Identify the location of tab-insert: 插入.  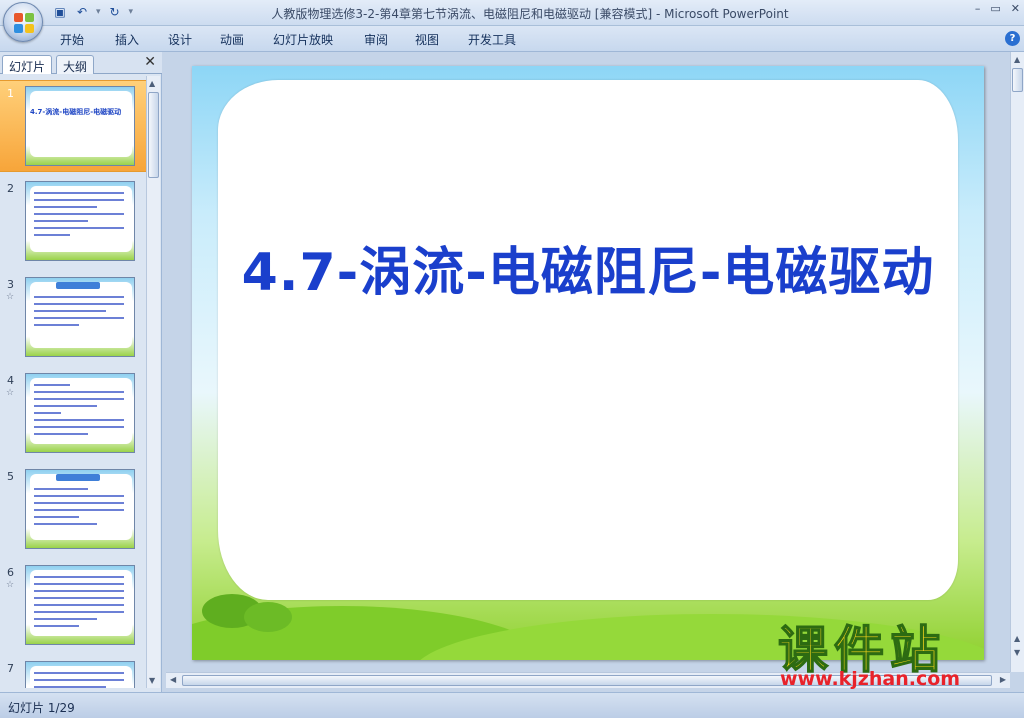
(127, 39).